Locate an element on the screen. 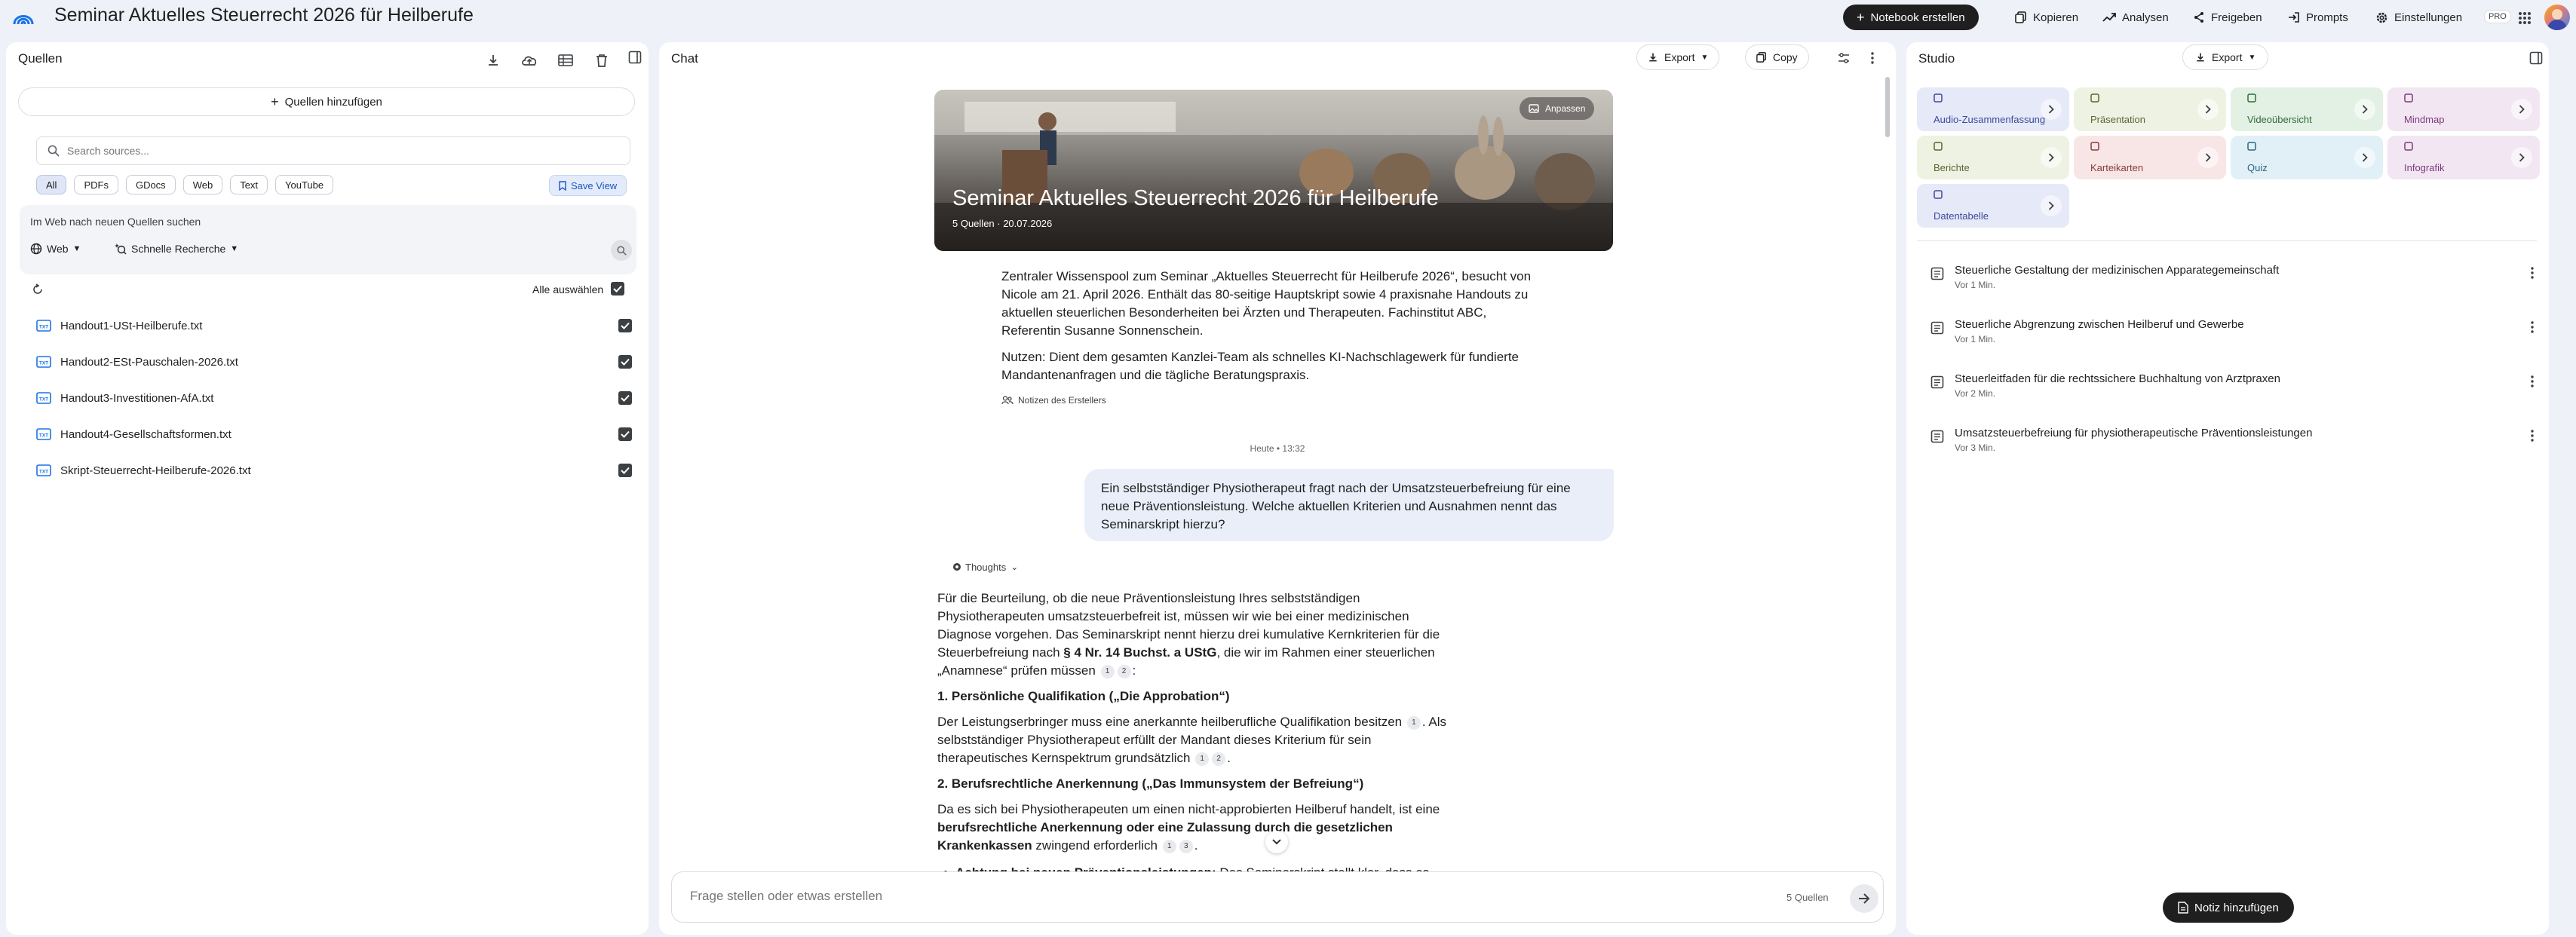 Image resolution: width=2576 pixels, height=937 pixels. analytics-button: Analysen is located at coordinates (2135, 17).